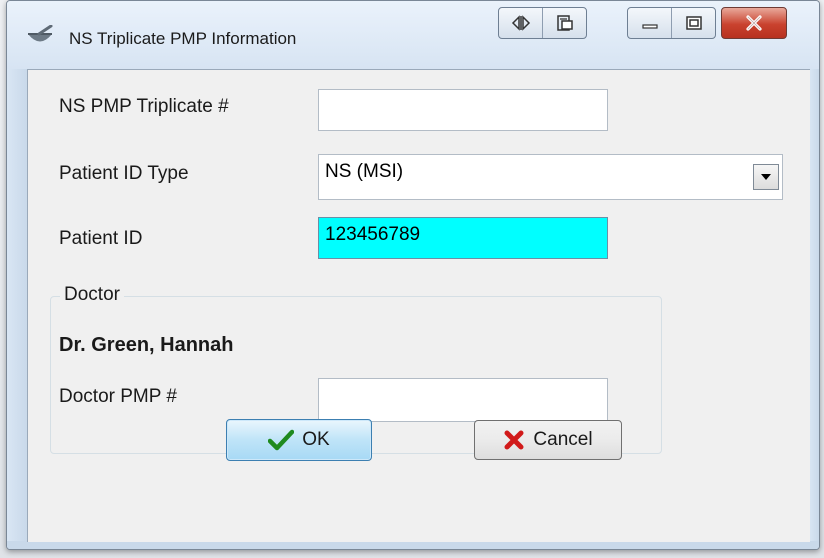  Describe the element at coordinates (463, 110) in the screenshot. I see `triplicate-input` at that location.